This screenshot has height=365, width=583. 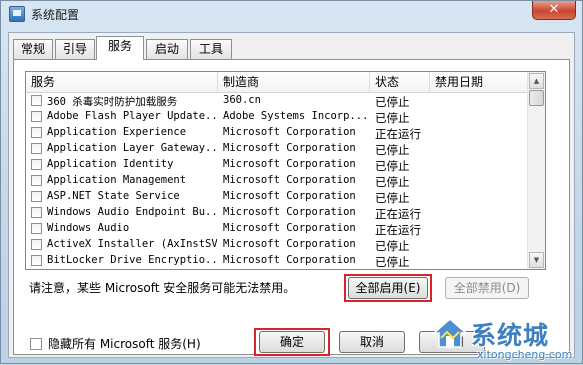 What do you see at coordinates (292, 342) in the screenshot?
I see `ok-highlight` at bounding box center [292, 342].